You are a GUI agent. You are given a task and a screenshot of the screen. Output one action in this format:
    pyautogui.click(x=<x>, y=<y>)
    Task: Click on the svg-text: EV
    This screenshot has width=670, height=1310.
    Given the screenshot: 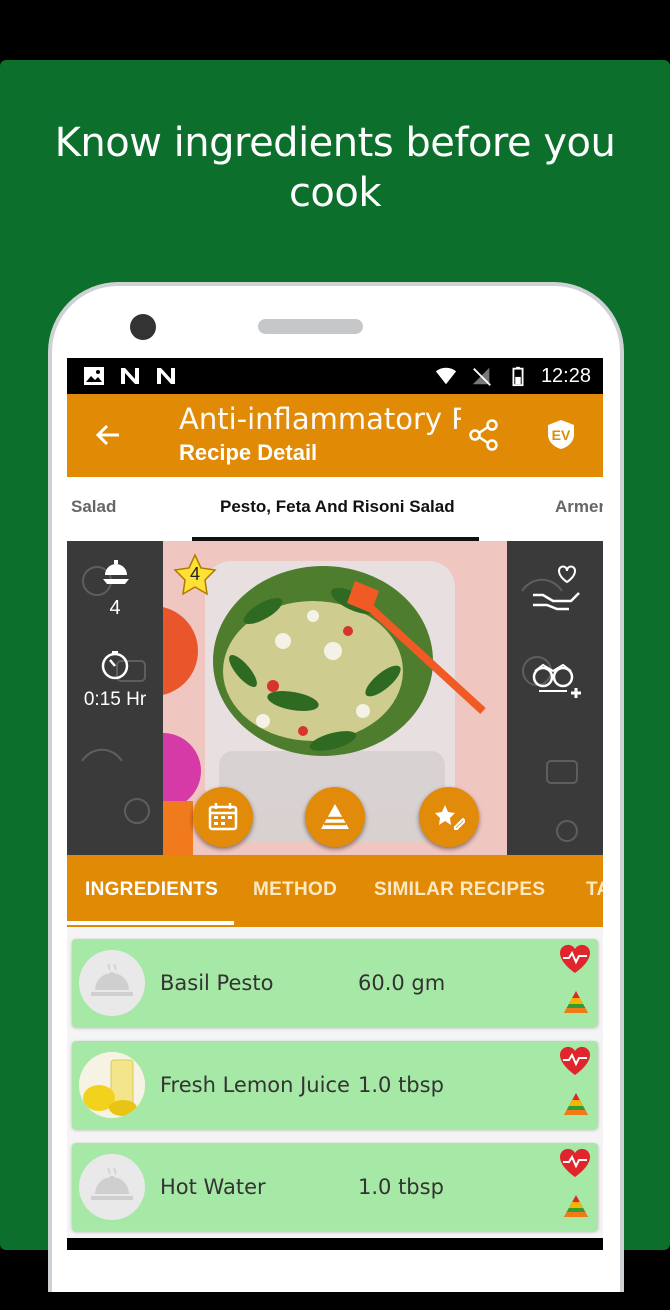 What is the action you would take?
    pyautogui.click(x=561, y=435)
    